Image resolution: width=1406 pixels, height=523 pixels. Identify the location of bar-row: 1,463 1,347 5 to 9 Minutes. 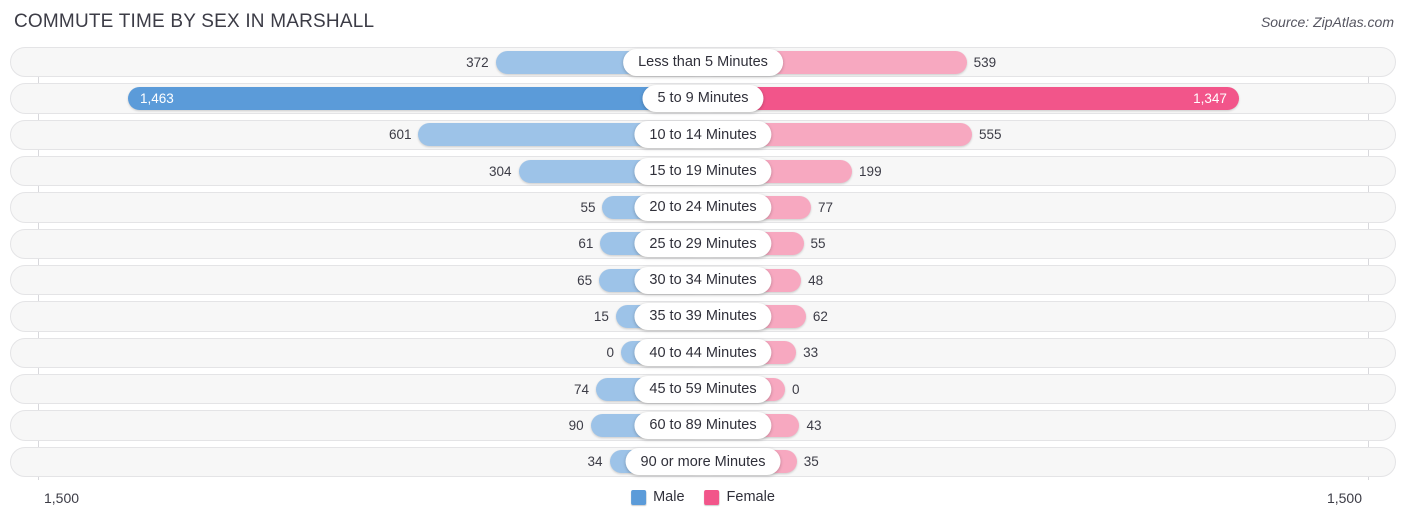
(703, 98).